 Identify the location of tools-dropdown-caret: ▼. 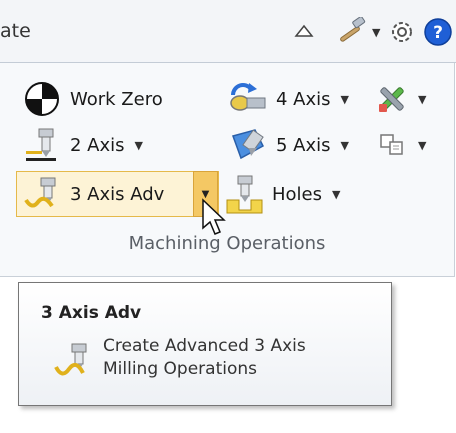
(422, 99).